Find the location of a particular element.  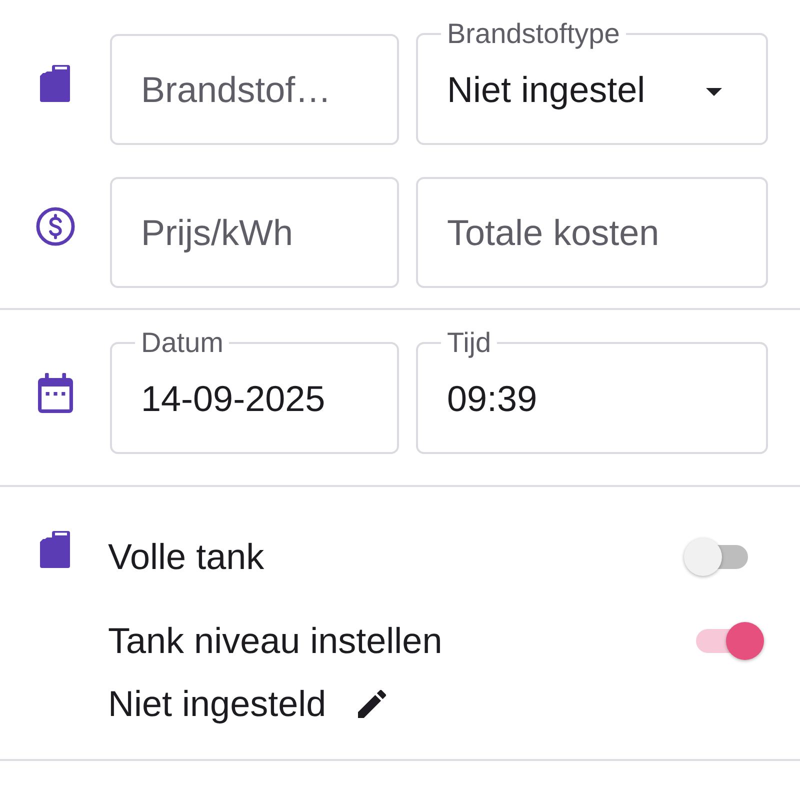

dollar-circle-icon is located at coordinates (55, 226).